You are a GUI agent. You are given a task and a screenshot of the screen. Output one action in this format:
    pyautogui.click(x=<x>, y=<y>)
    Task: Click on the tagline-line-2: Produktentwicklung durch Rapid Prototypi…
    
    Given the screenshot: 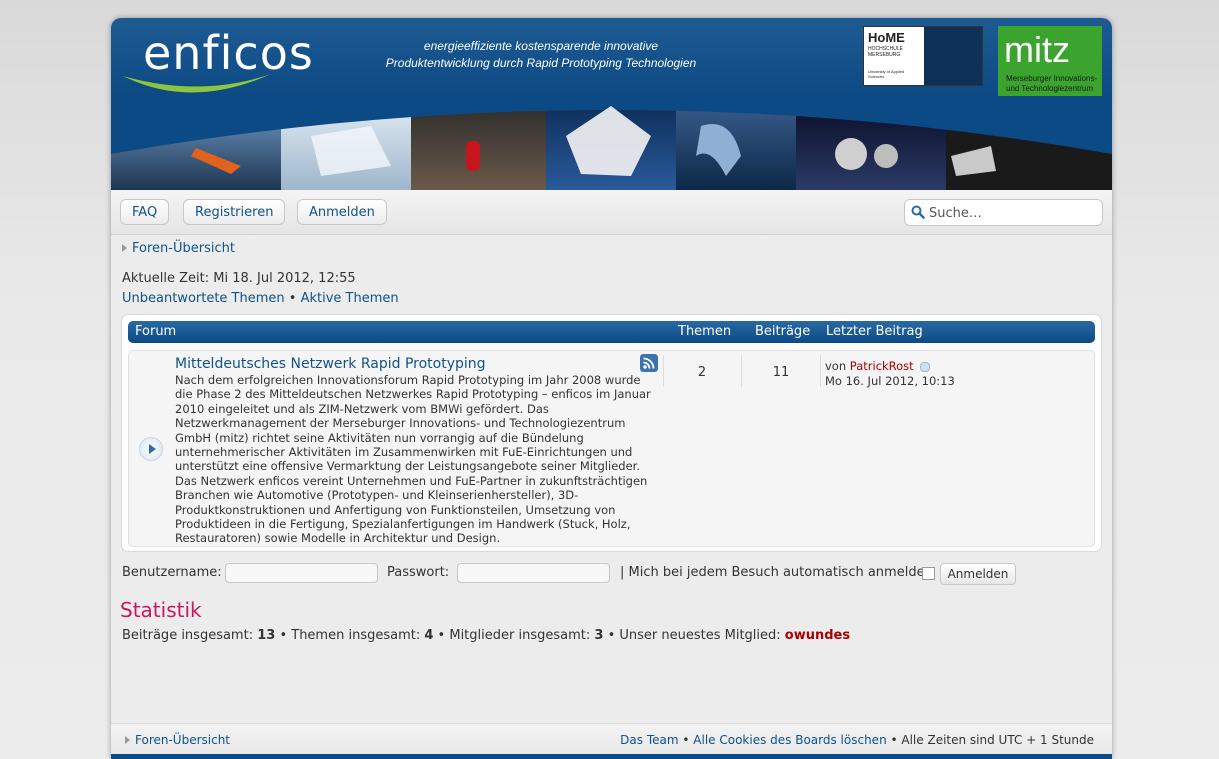 What is the action you would take?
    pyautogui.click(x=541, y=63)
    